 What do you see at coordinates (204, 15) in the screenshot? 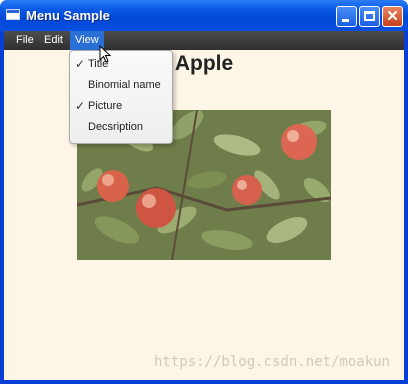
I see `title-bar: Menu Sample ✕` at bounding box center [204, 15].